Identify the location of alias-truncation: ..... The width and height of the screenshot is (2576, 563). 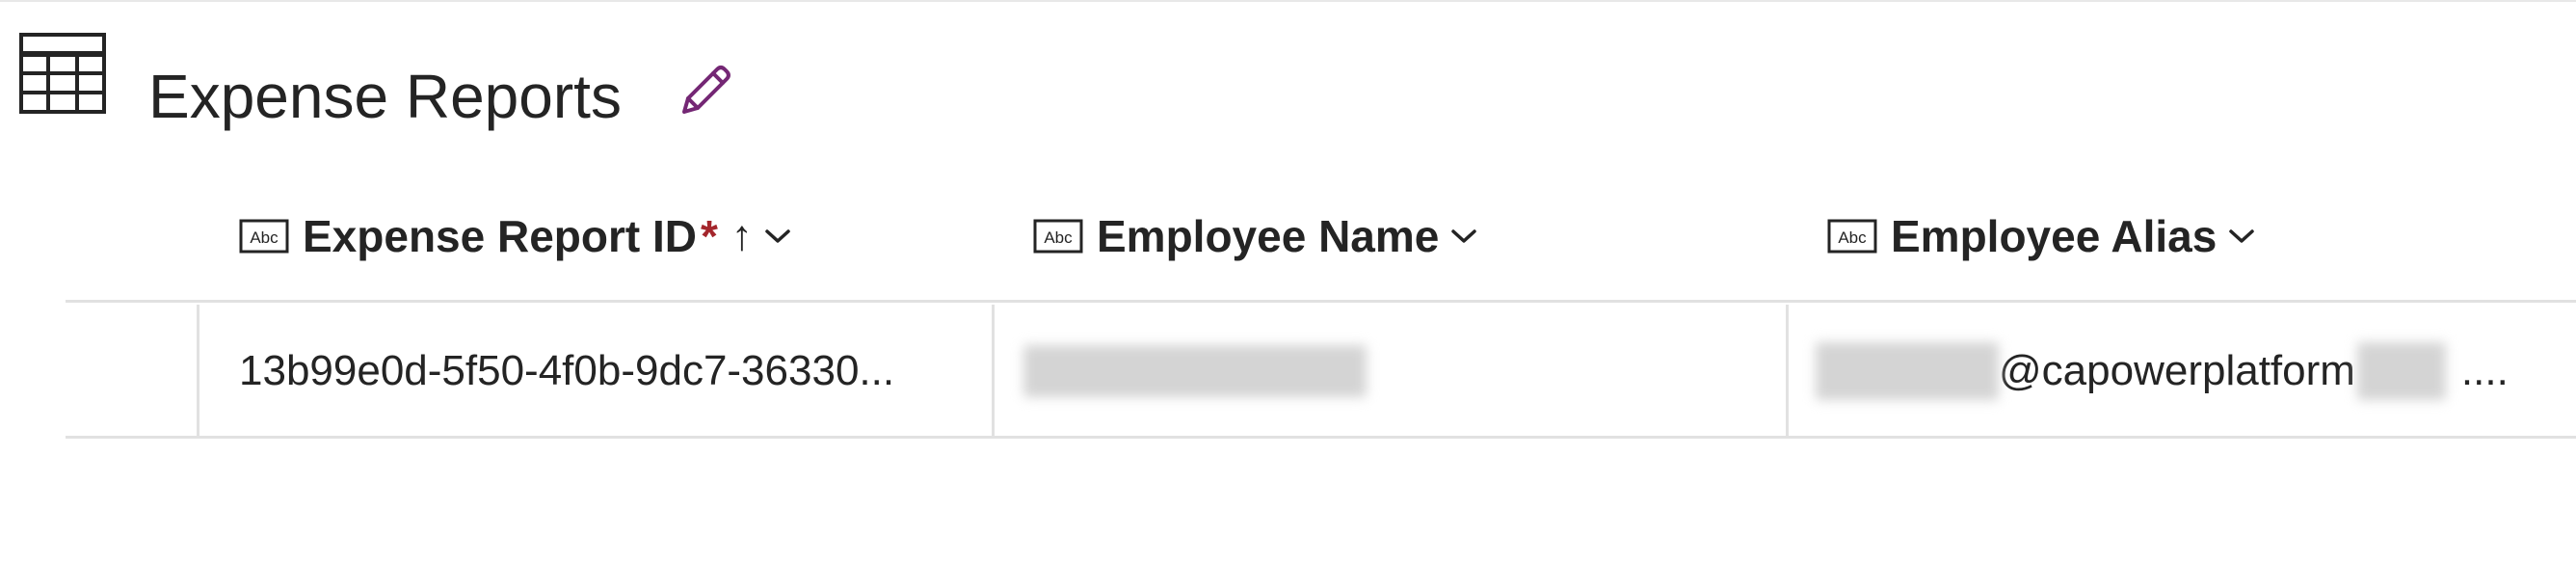
(2484, 370).